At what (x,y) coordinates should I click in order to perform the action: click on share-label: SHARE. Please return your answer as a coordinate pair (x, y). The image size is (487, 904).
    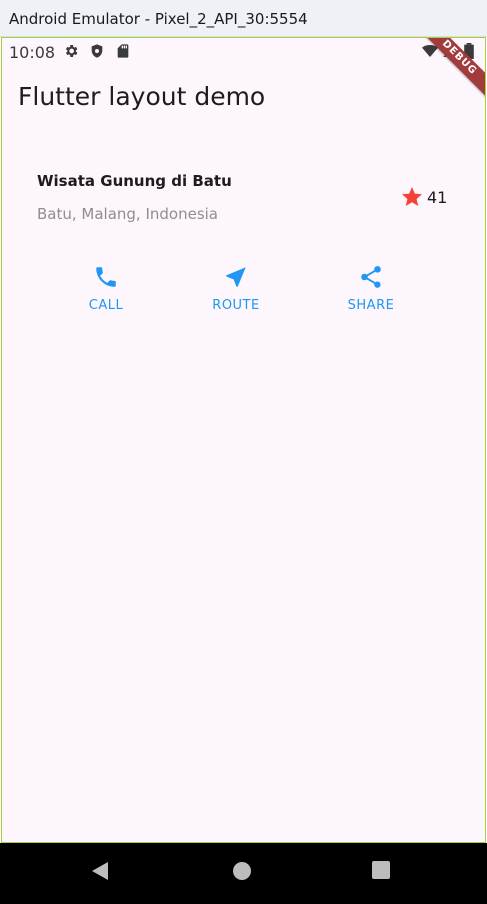
    Looking at the image, I should click on (371, 305).